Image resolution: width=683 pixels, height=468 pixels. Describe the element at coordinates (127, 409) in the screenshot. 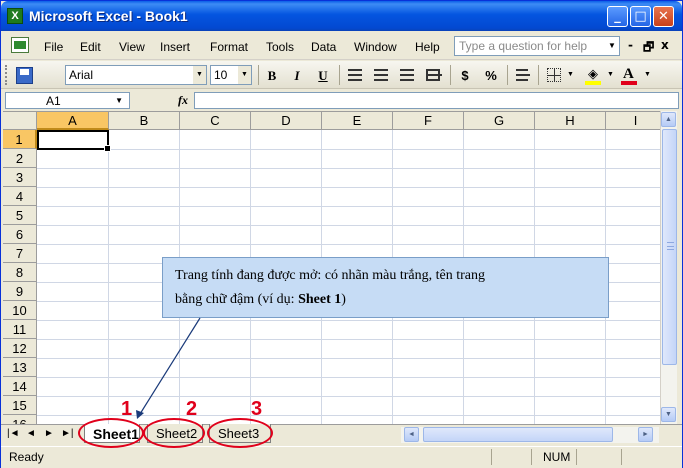

I see `annotation-label-1: 1` at that location.